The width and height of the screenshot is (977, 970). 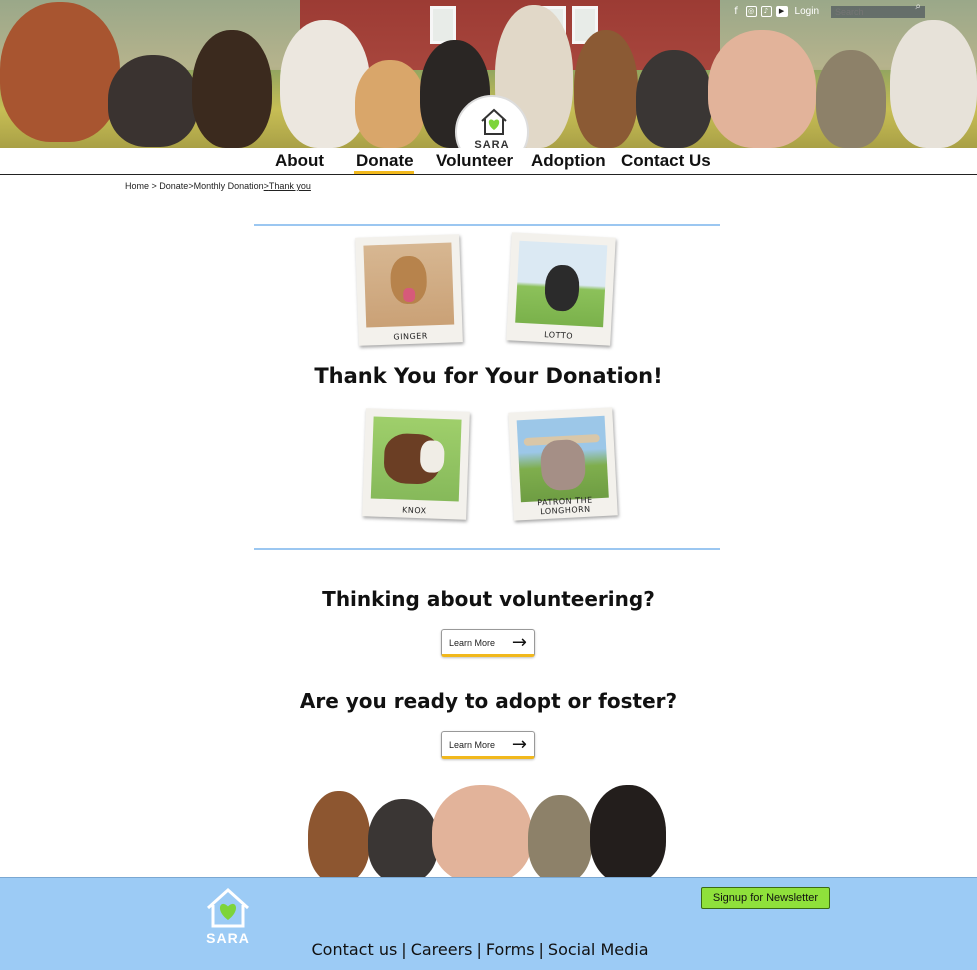 I want to click on thank-you-heading: Thank You for Your Donation!, so click(x=488, y=376).